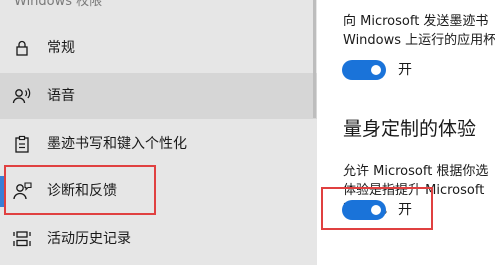 The width and height of the screenshot is (495, 265). Describe the element at coordinates (376, 70) in the screenshot. I see `toggle-knob` at that location.